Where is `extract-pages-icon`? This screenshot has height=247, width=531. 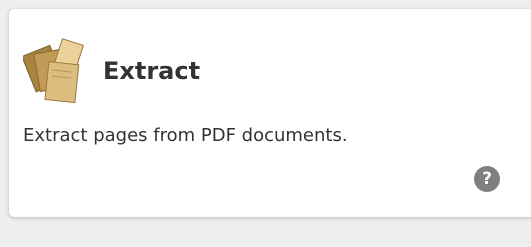
extract-pages-icon is located at coordinates (53, 71).